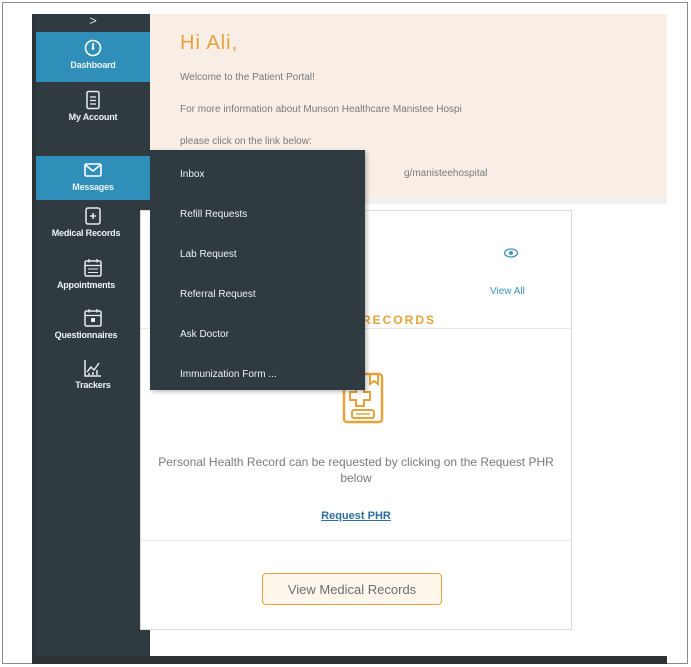  Describe the element at coordinates (93, 65) in the screenshot. I see `sidebar-item-label: Dashboard` at that location.